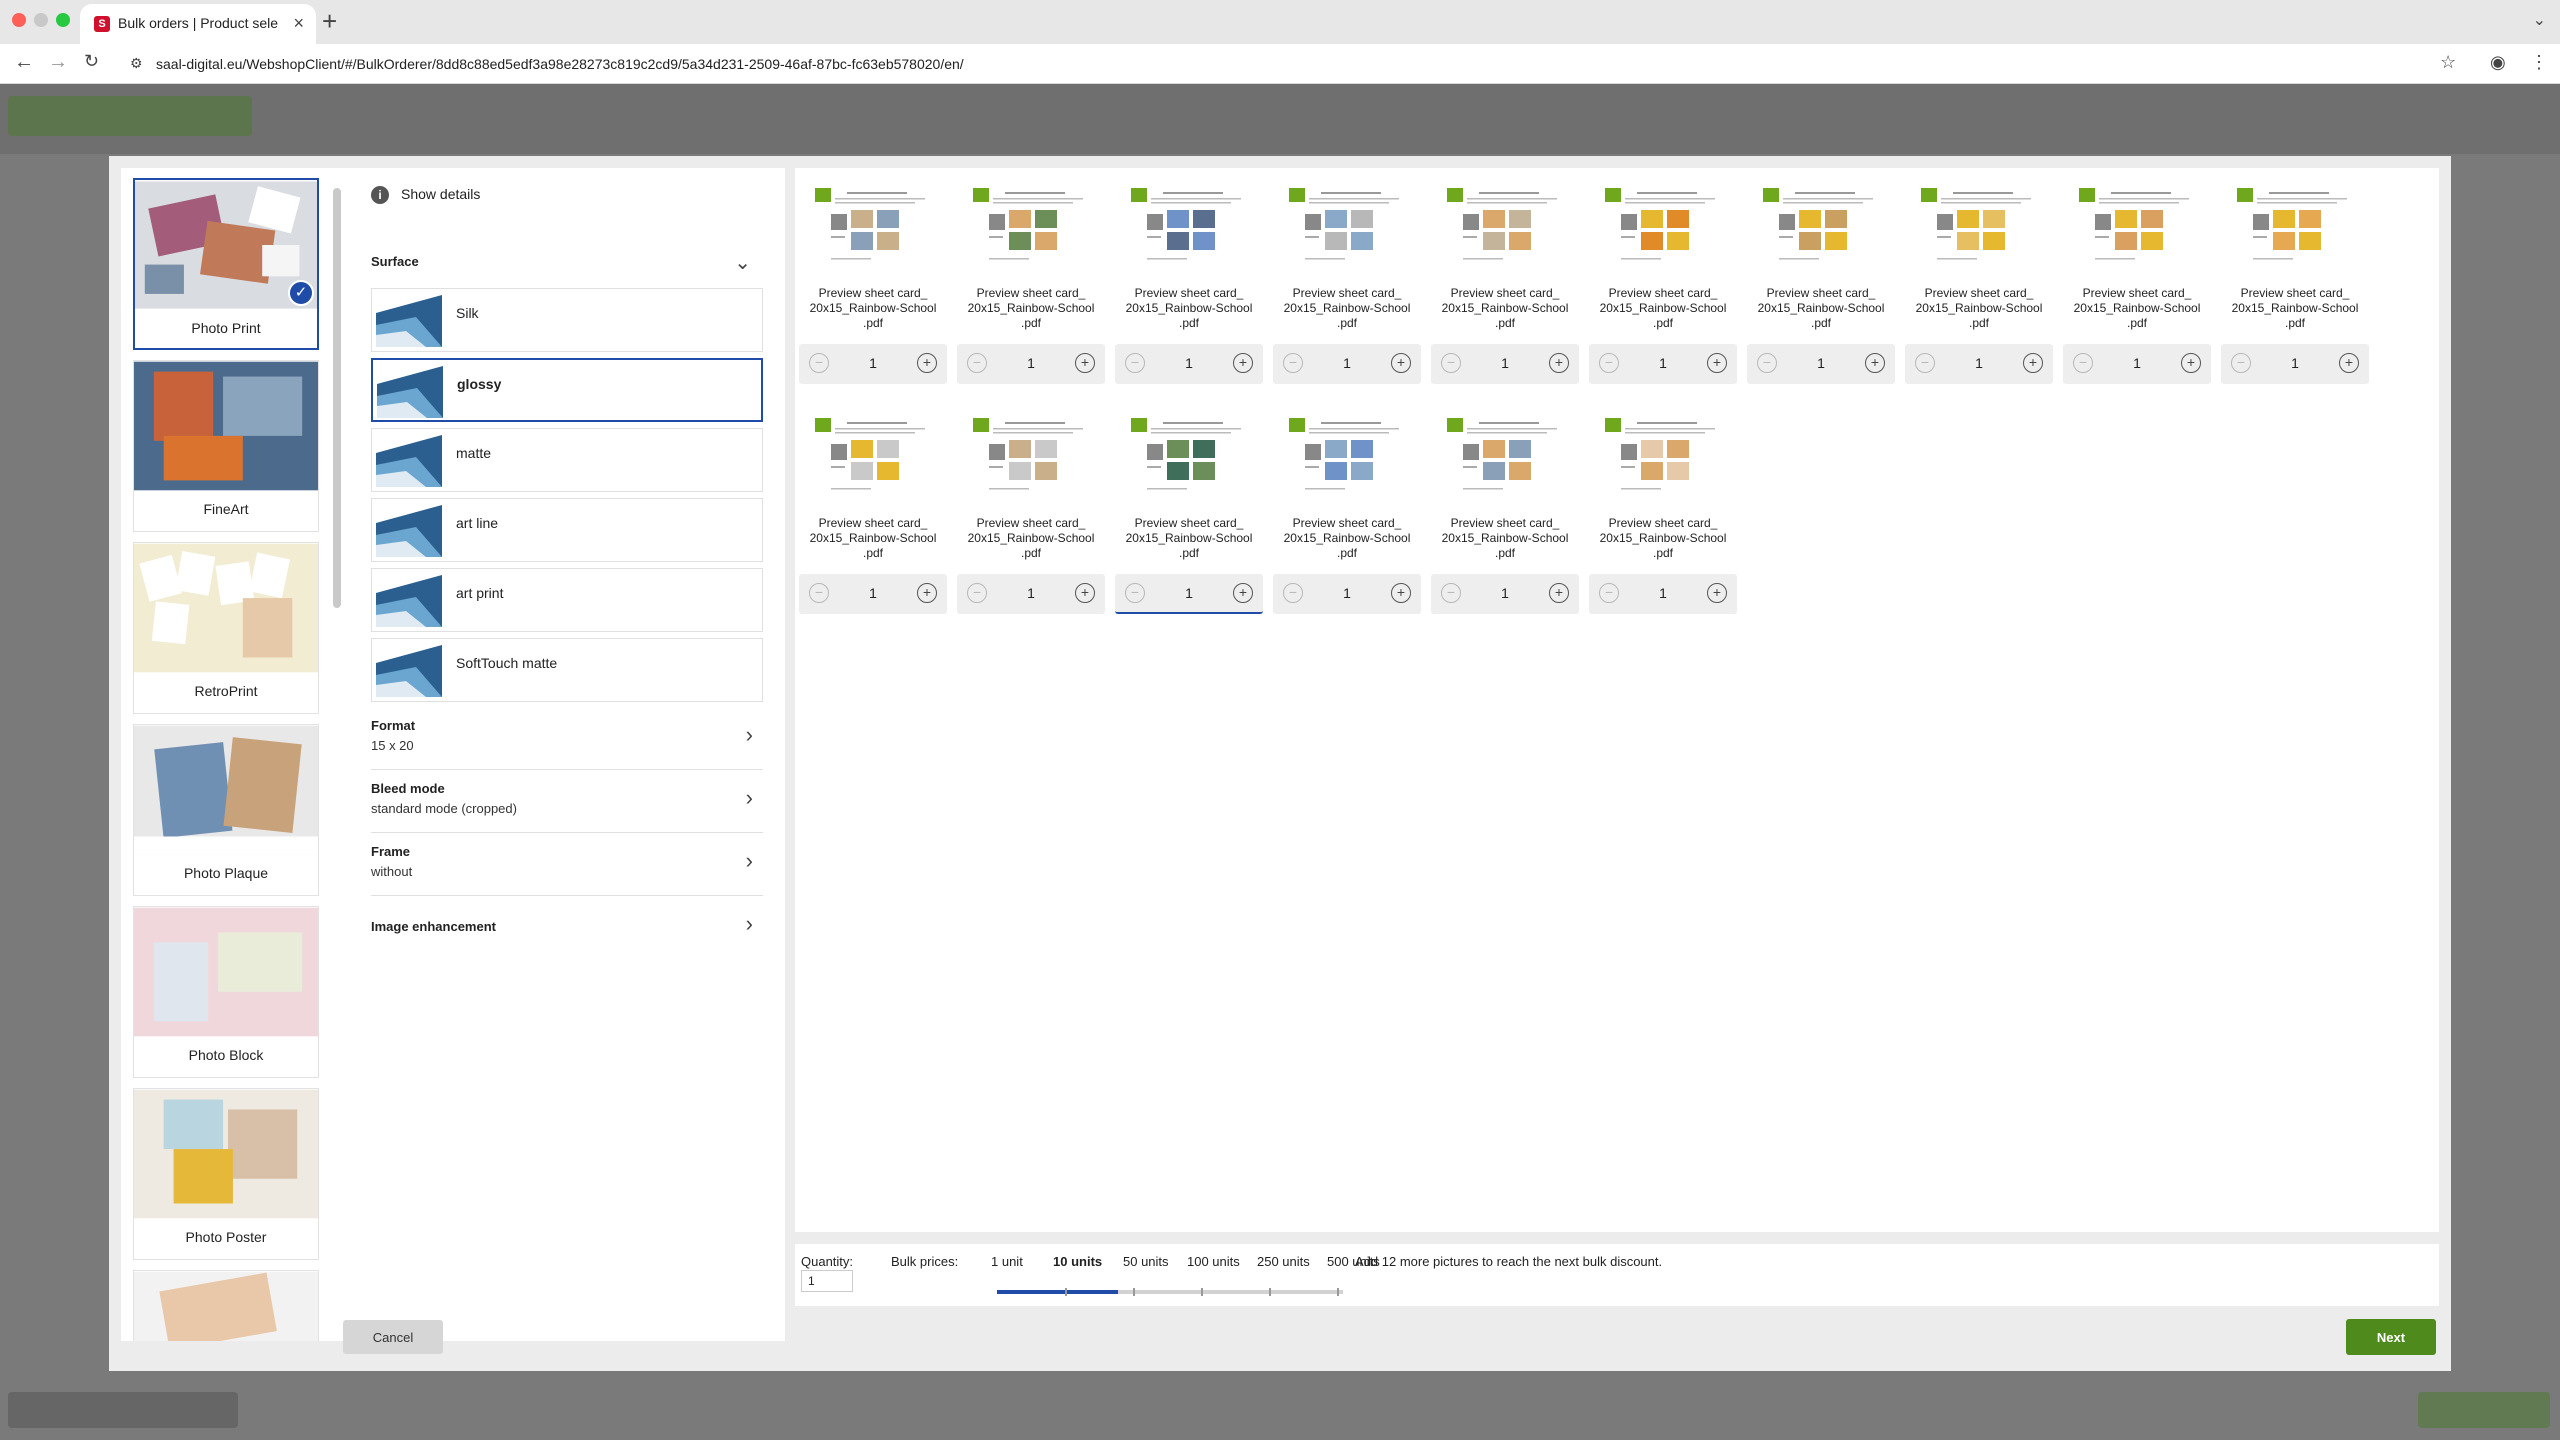 This screenshot has width=2560, height=1440. What do you see at coordinates (24, 62) in the screenshot?
I see `back-arrow-icon: ←` at bounding box center [24, 62].